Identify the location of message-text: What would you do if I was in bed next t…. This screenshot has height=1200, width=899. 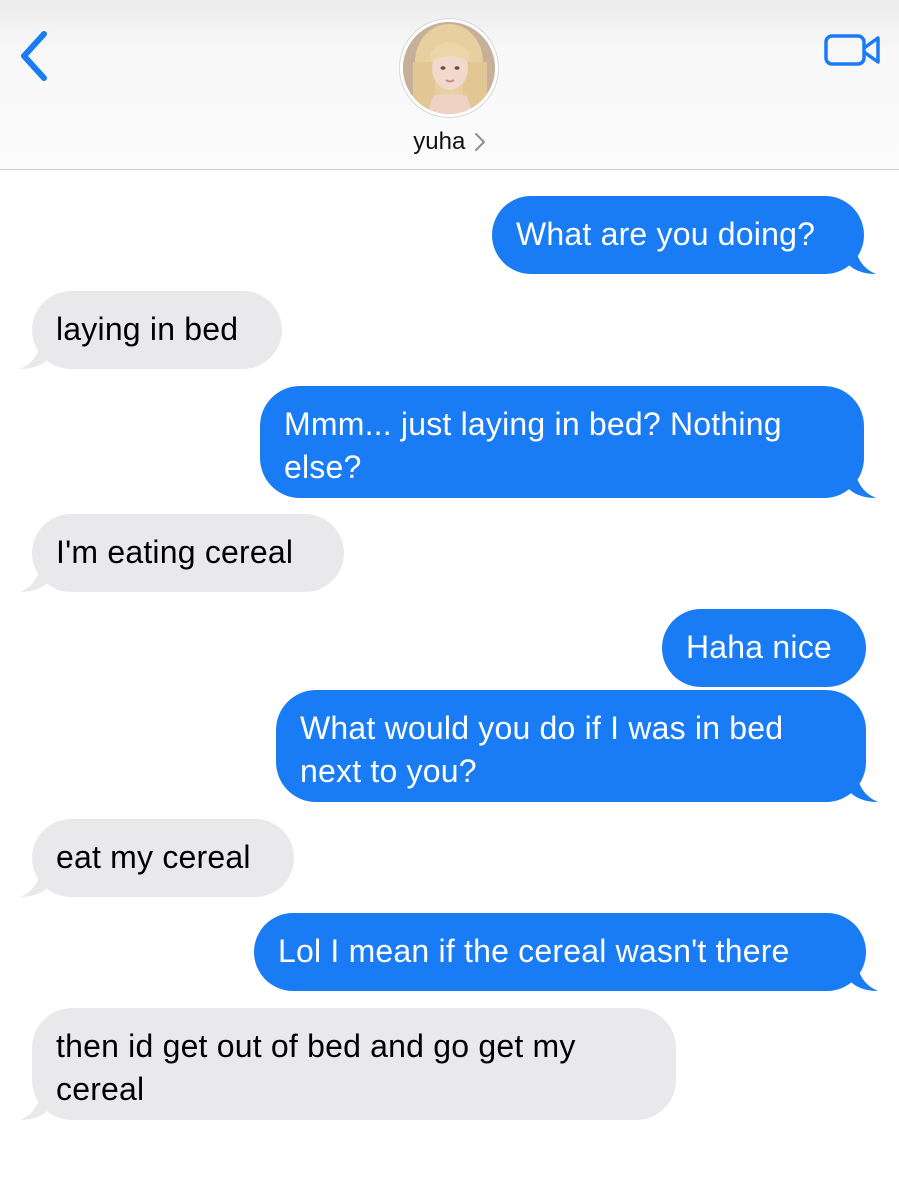
(542, 749).